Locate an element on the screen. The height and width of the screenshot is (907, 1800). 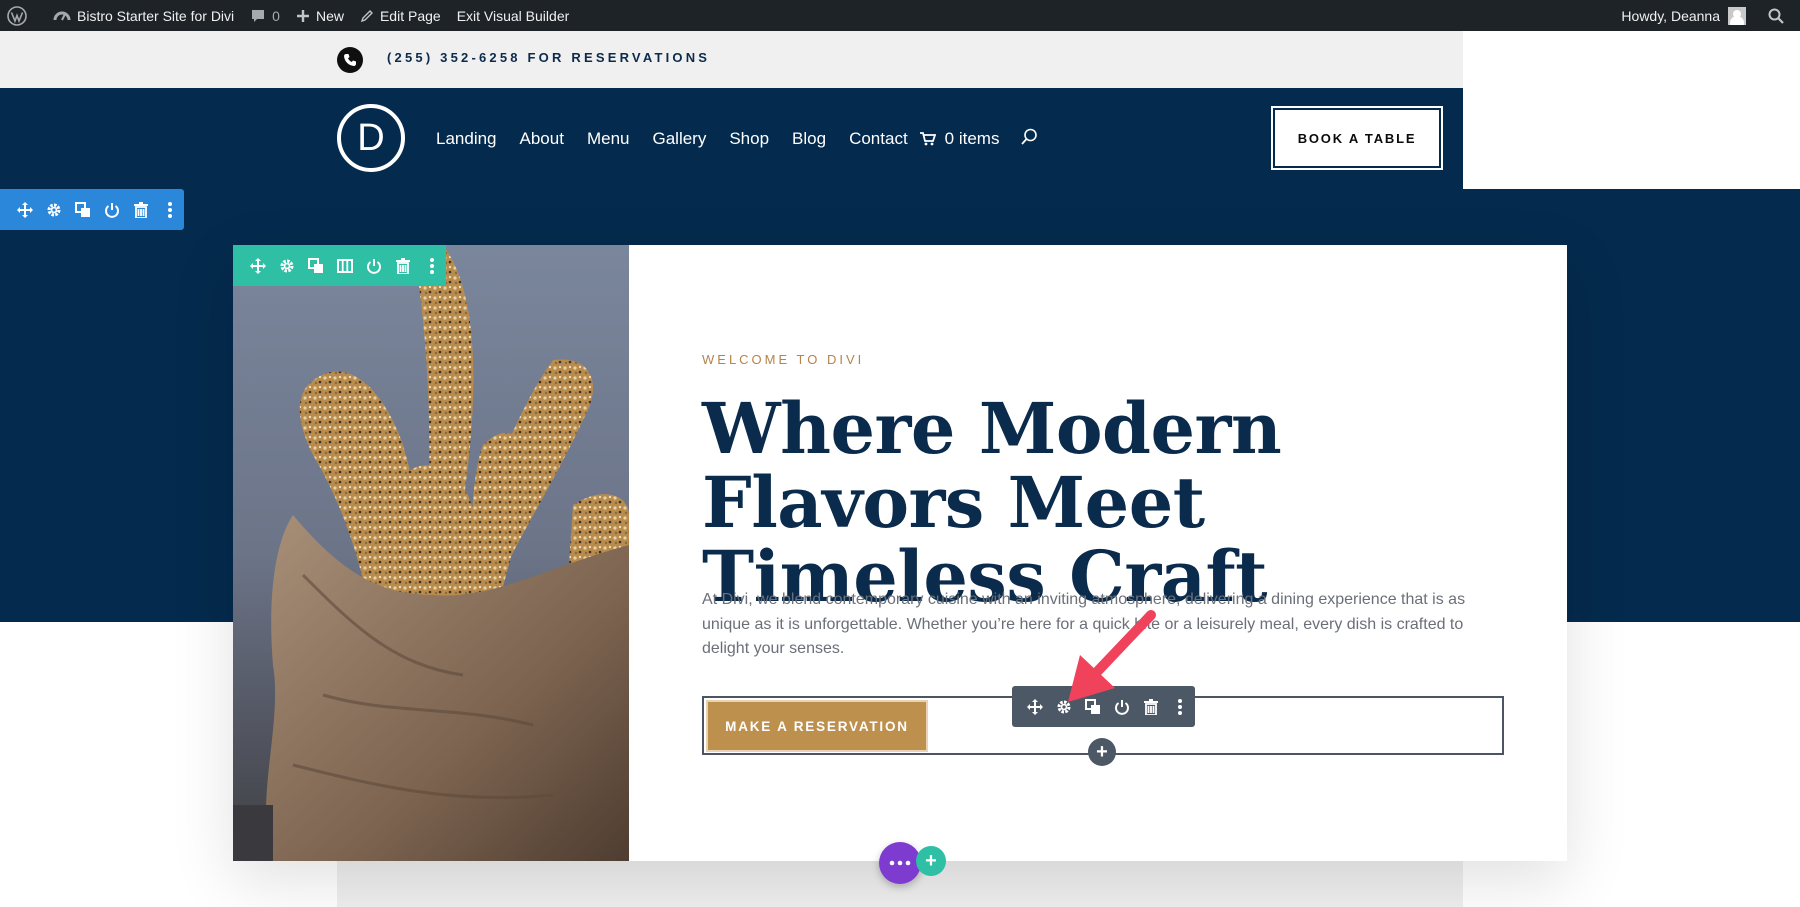
row-duplicate-icon is located at coordinates (315, 265).